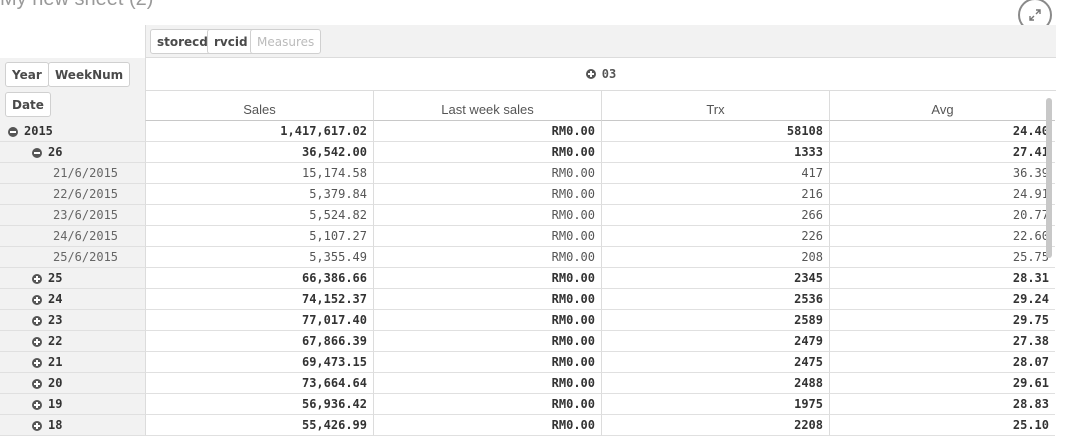  What do you see at coordinates (259, 106) in the screenshot?
I see `measure-header-sales: Sales` at bounding box center [259, 106].